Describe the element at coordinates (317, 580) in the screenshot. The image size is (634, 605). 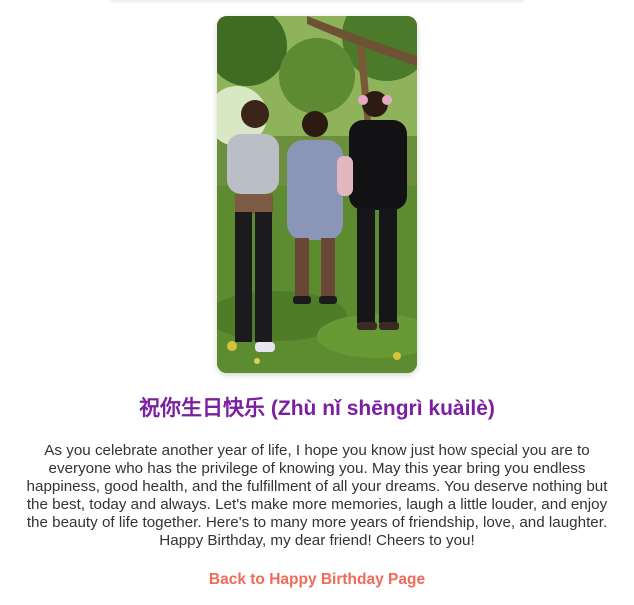
I see `back-to-birthday-page-link: Back to Happy Birthday Page` at that location.